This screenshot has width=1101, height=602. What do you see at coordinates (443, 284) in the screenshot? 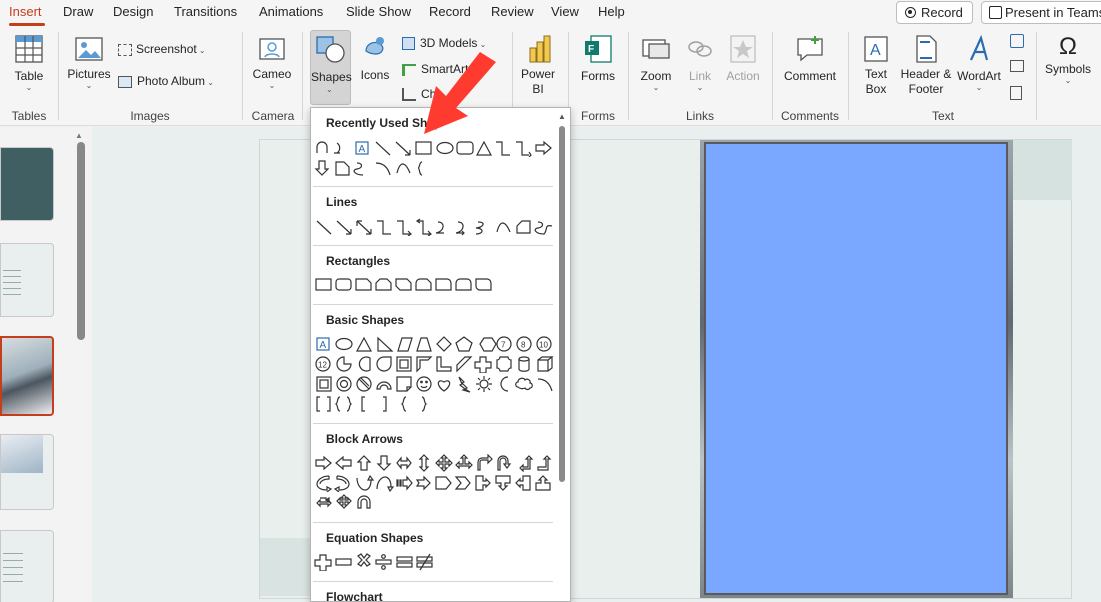
I see `round-single-corner-shape` at bounding box center [443, 284].